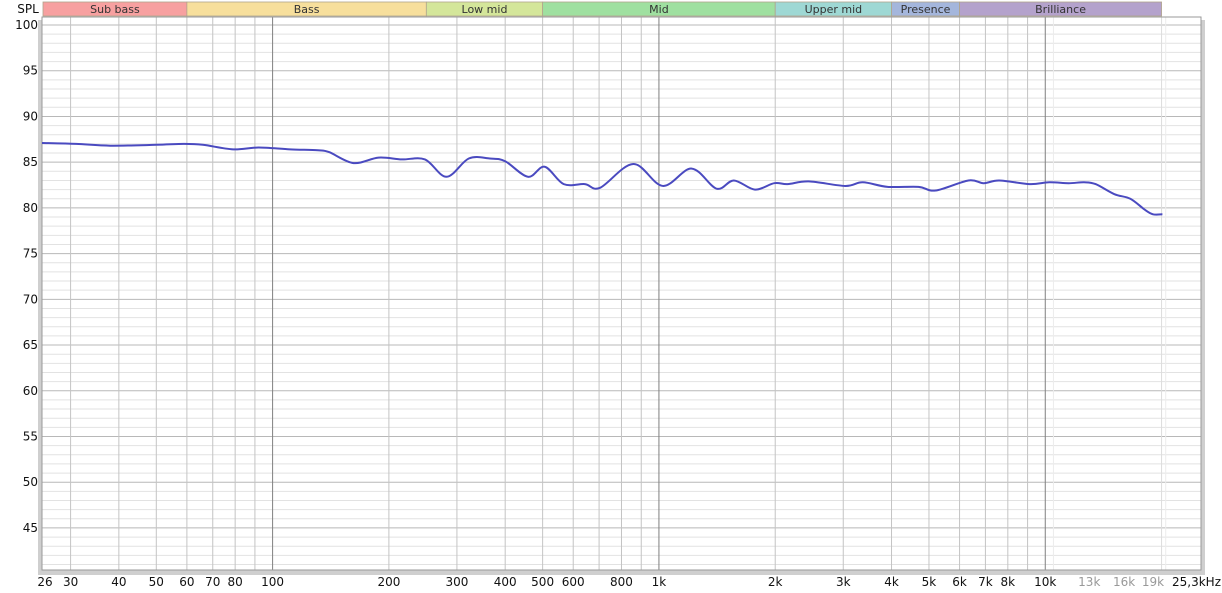 This screenshot has height=593, width=1222. What do you see at coordinates (115, 9) in the screenshot?
I see `band-label: Sub bass` at bounding box center [115, 9].